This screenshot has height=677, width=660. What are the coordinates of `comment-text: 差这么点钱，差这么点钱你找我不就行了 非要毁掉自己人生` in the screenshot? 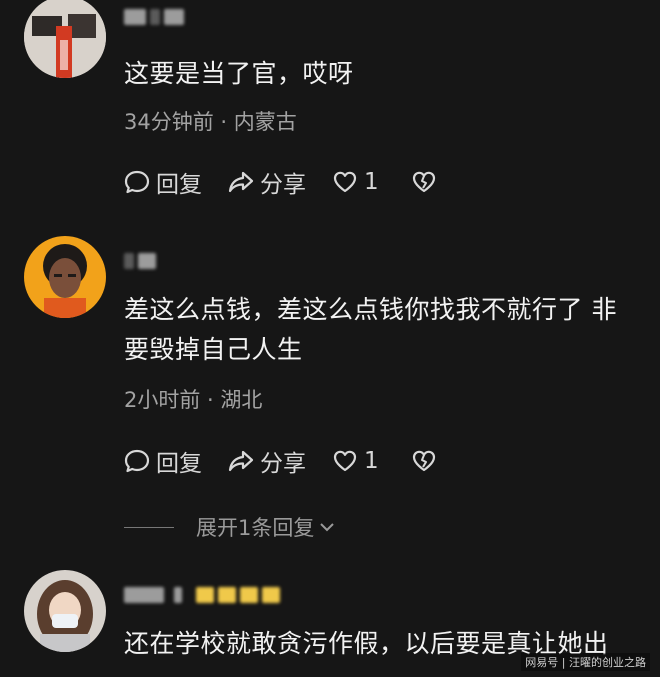 It's located at (370, 329).